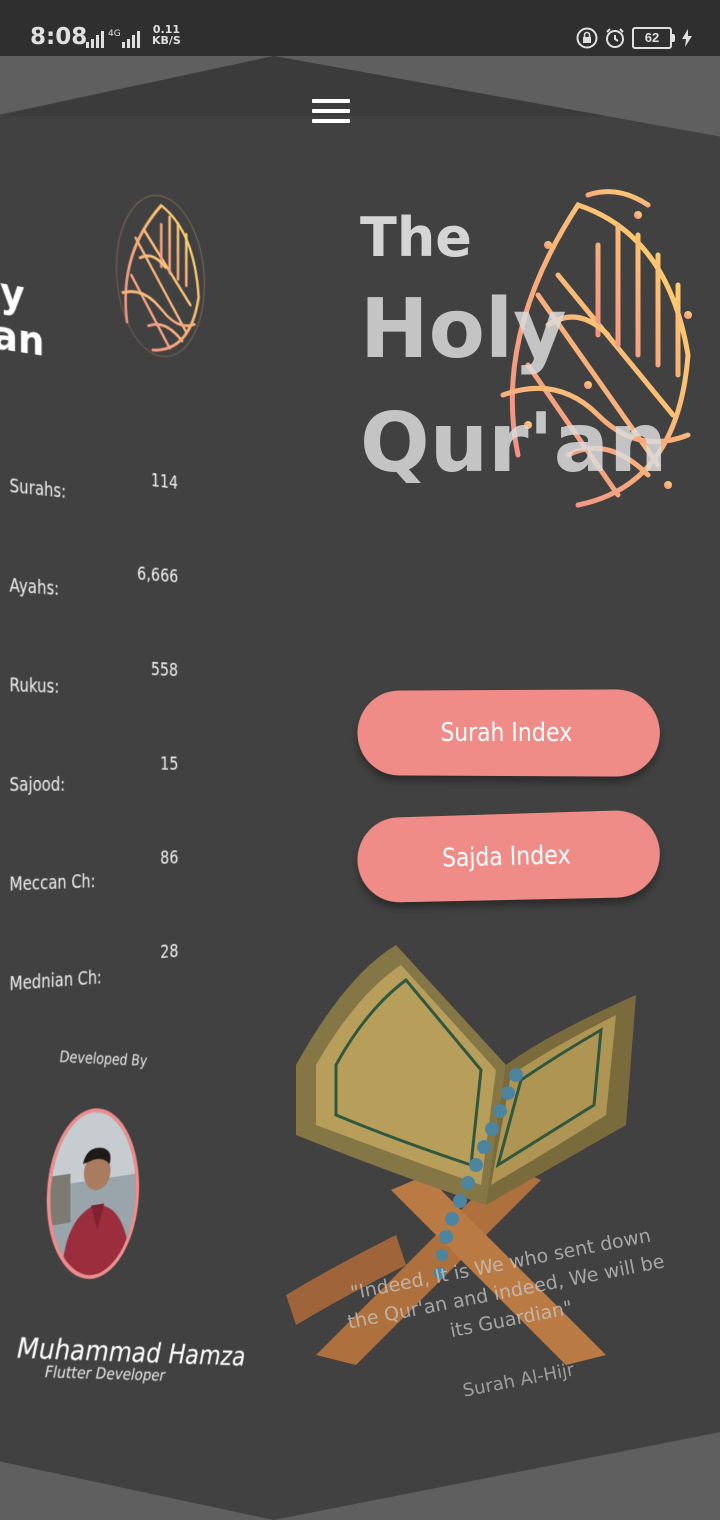 This screenshot has height=1520, width=720. Describe the element at coordinates (360, 86) in the screenshot. I see `panel-top-wedge` at that location.